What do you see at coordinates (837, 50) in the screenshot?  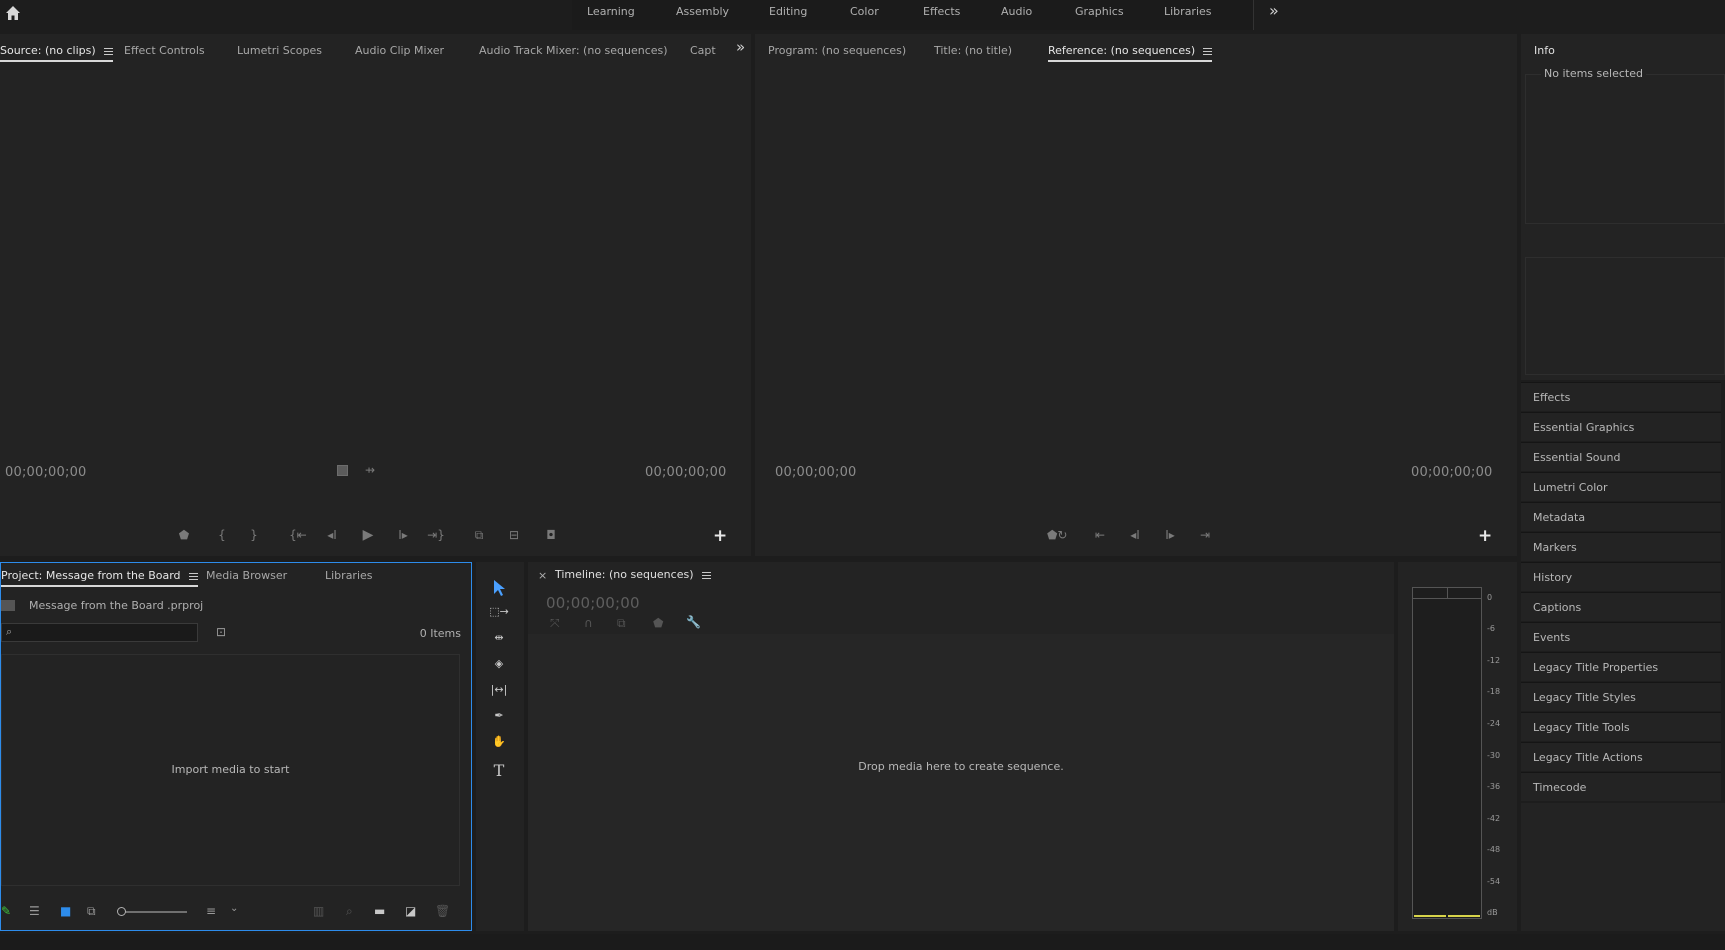 I see `tab-program: Program: (no sequences)` at bounding box center [837, 50].